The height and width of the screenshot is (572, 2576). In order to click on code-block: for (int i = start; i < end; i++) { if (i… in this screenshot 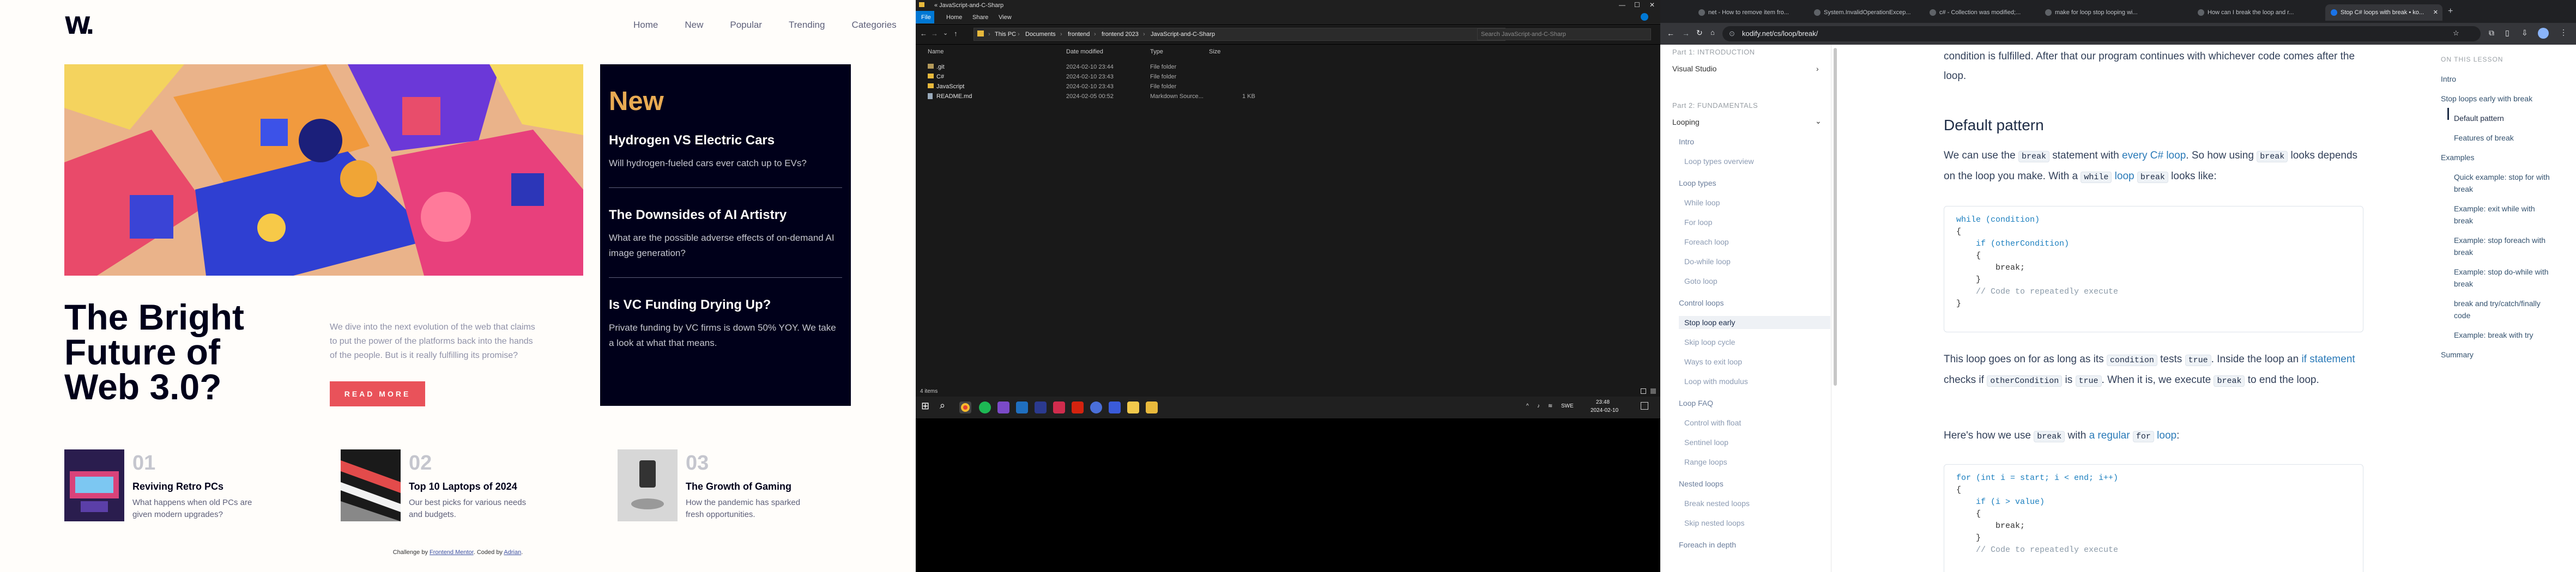, I will do `click(2153, 518)`.